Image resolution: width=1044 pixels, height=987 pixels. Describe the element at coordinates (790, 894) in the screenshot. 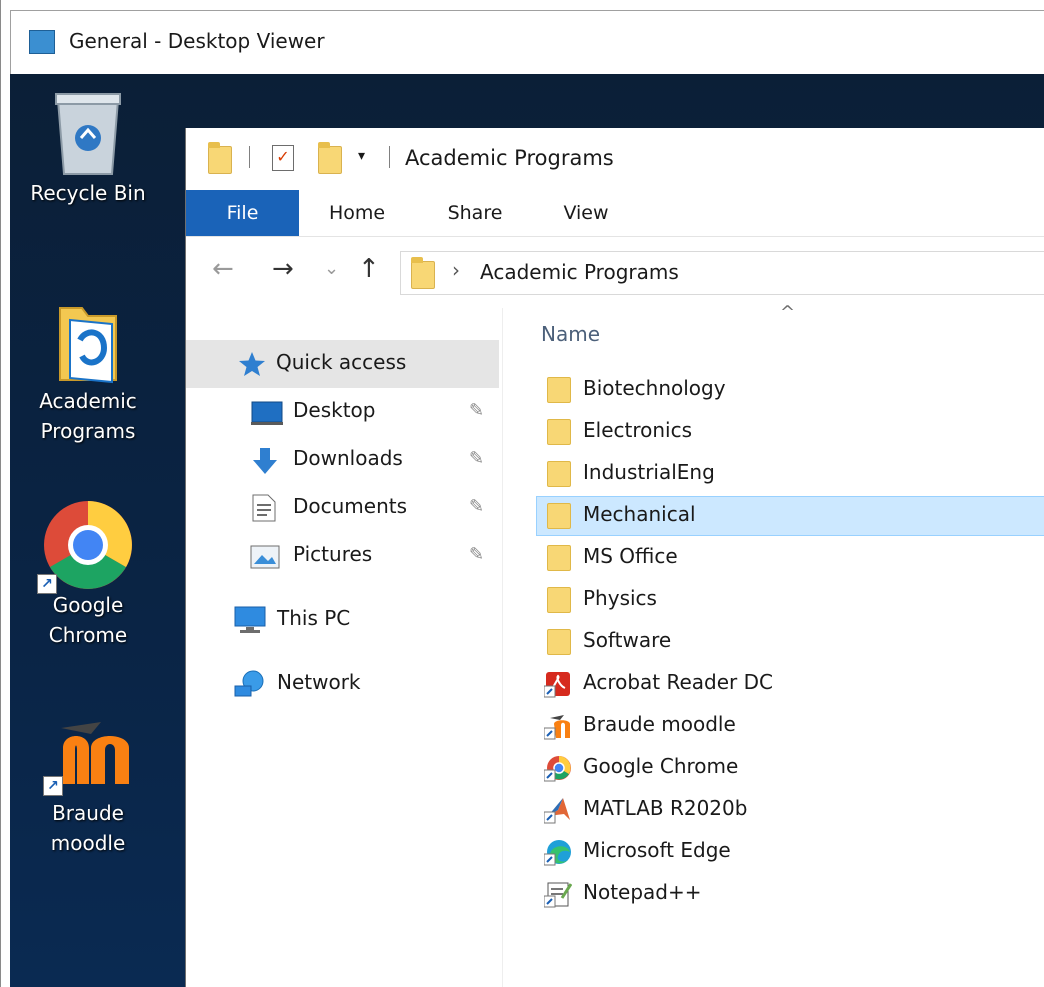

I see `list-item: Notepad++` at that location.